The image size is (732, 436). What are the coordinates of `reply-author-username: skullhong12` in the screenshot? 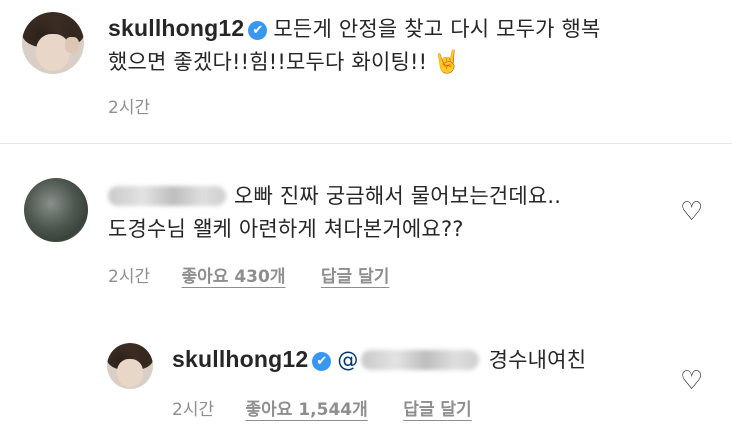 It's located at (240, 359).